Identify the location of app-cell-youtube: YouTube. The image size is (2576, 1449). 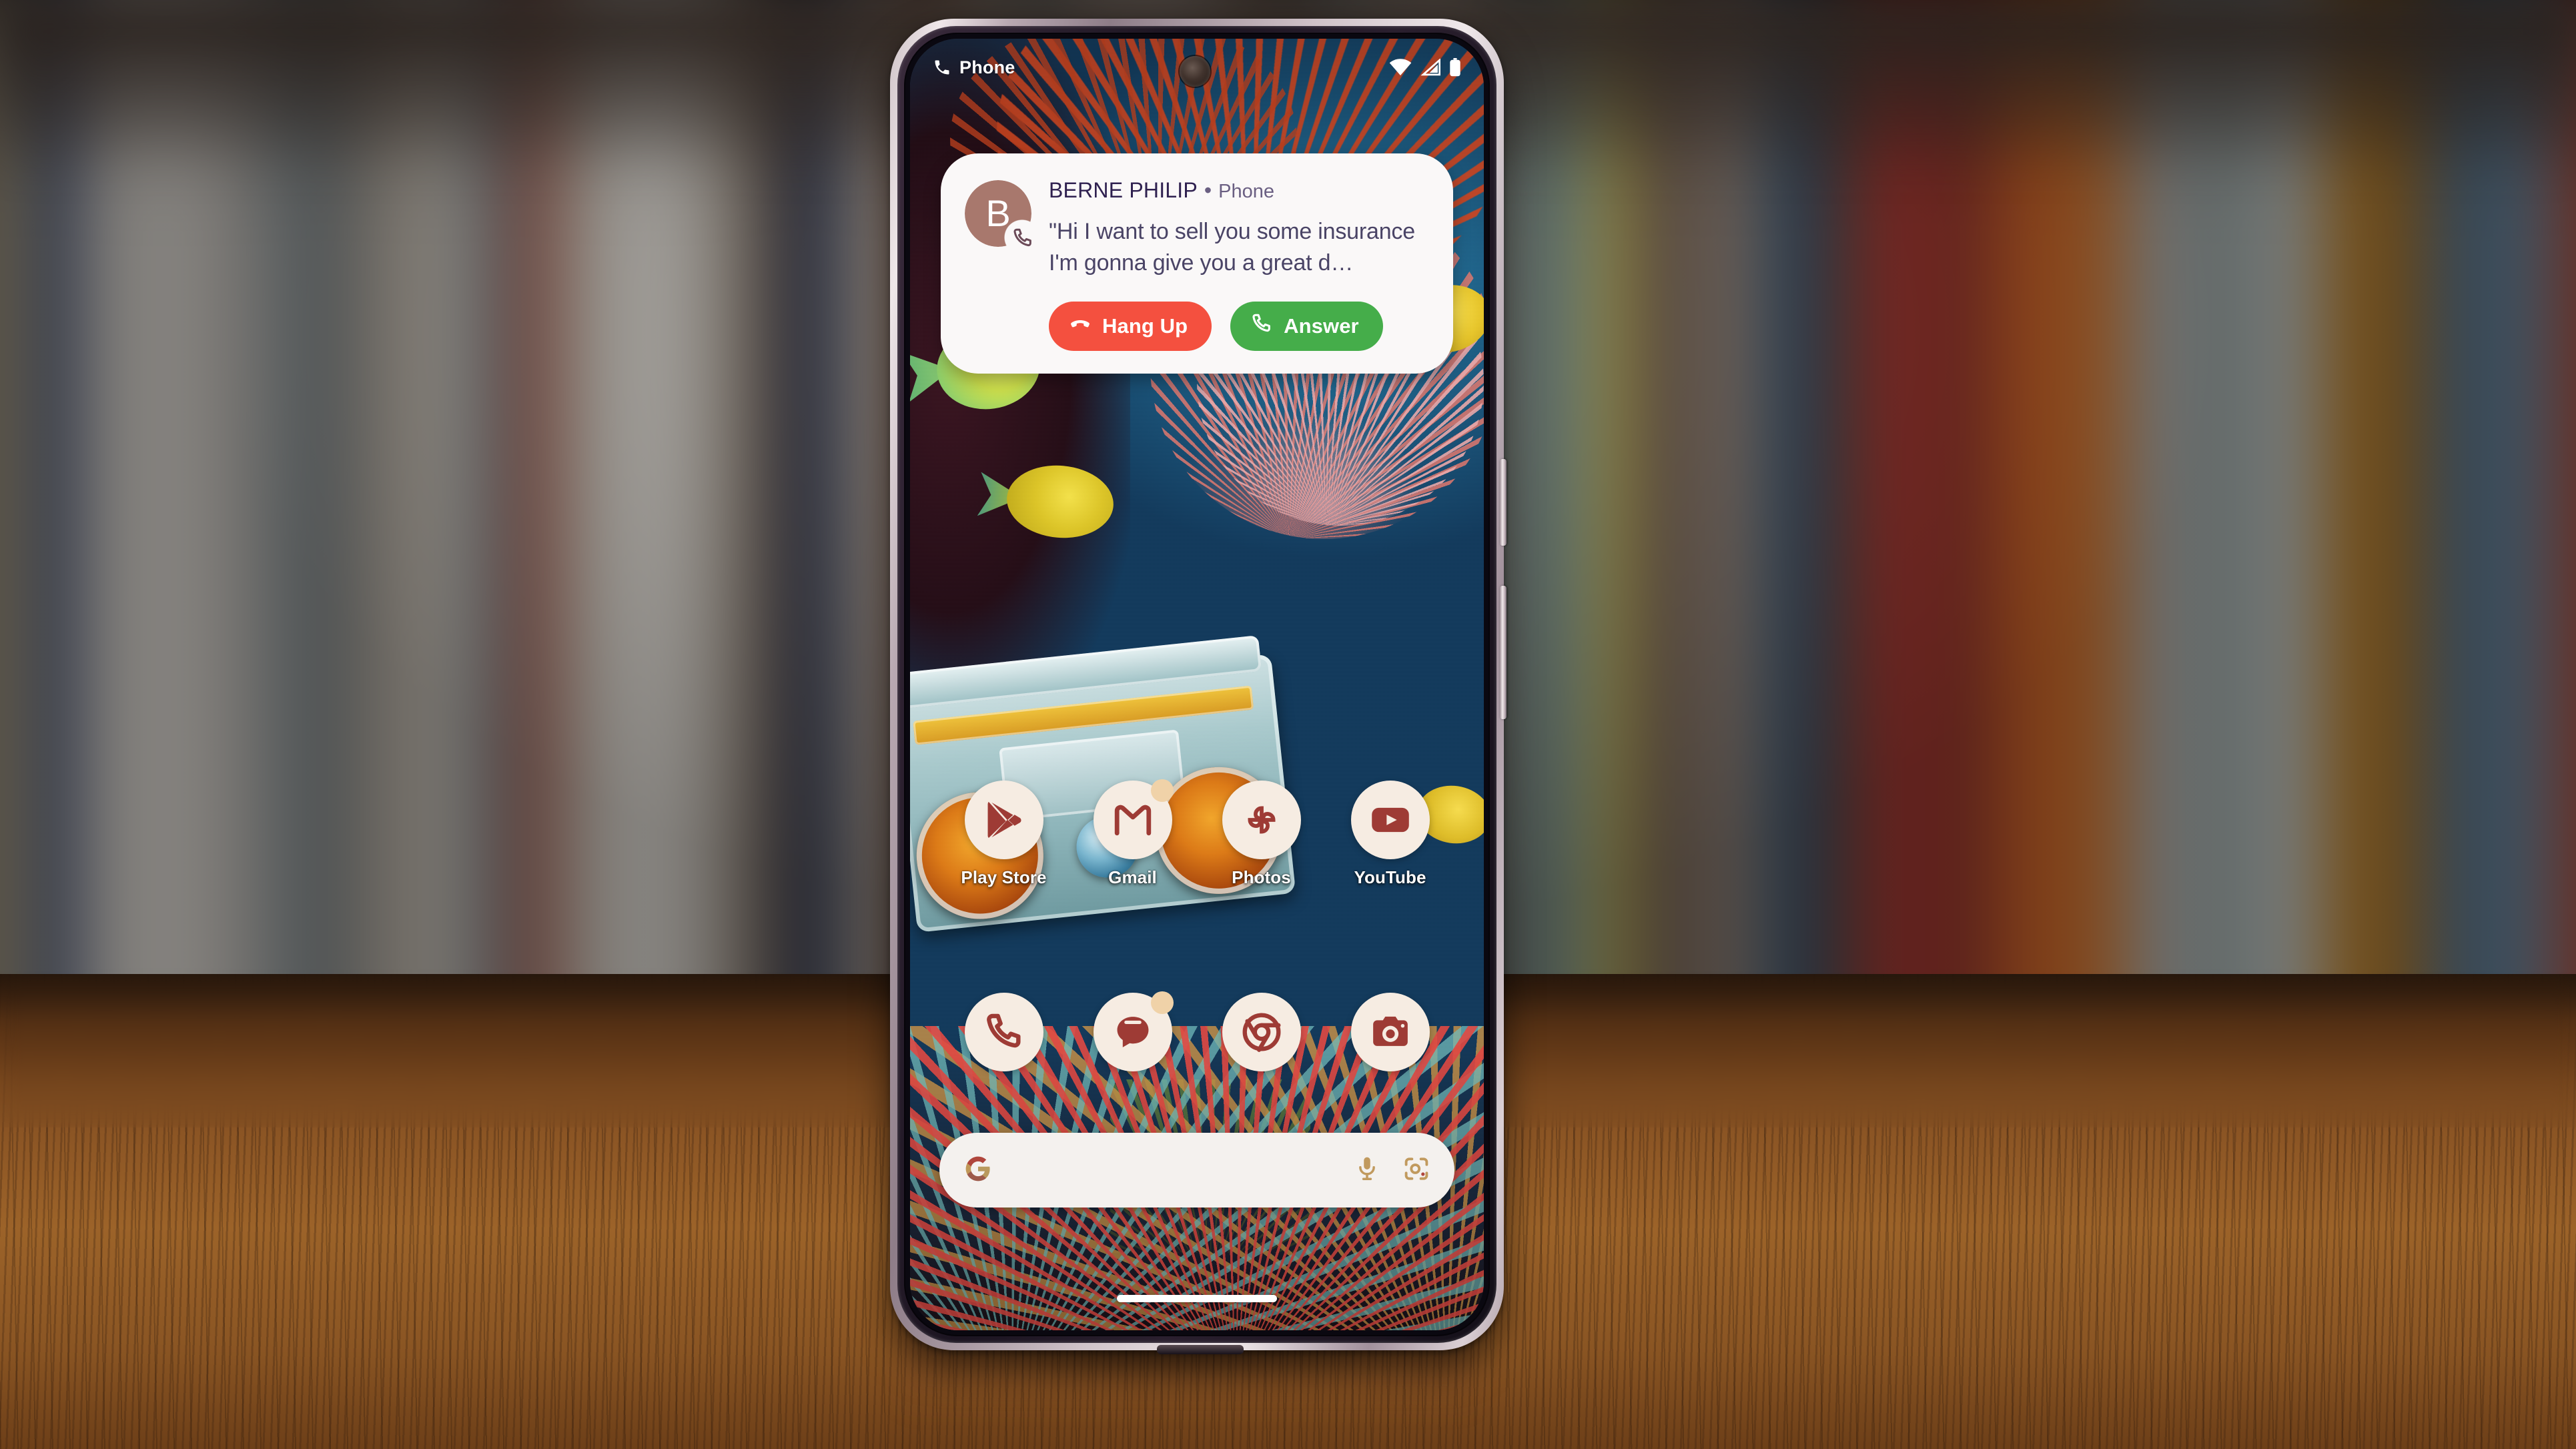
(1390, 835).